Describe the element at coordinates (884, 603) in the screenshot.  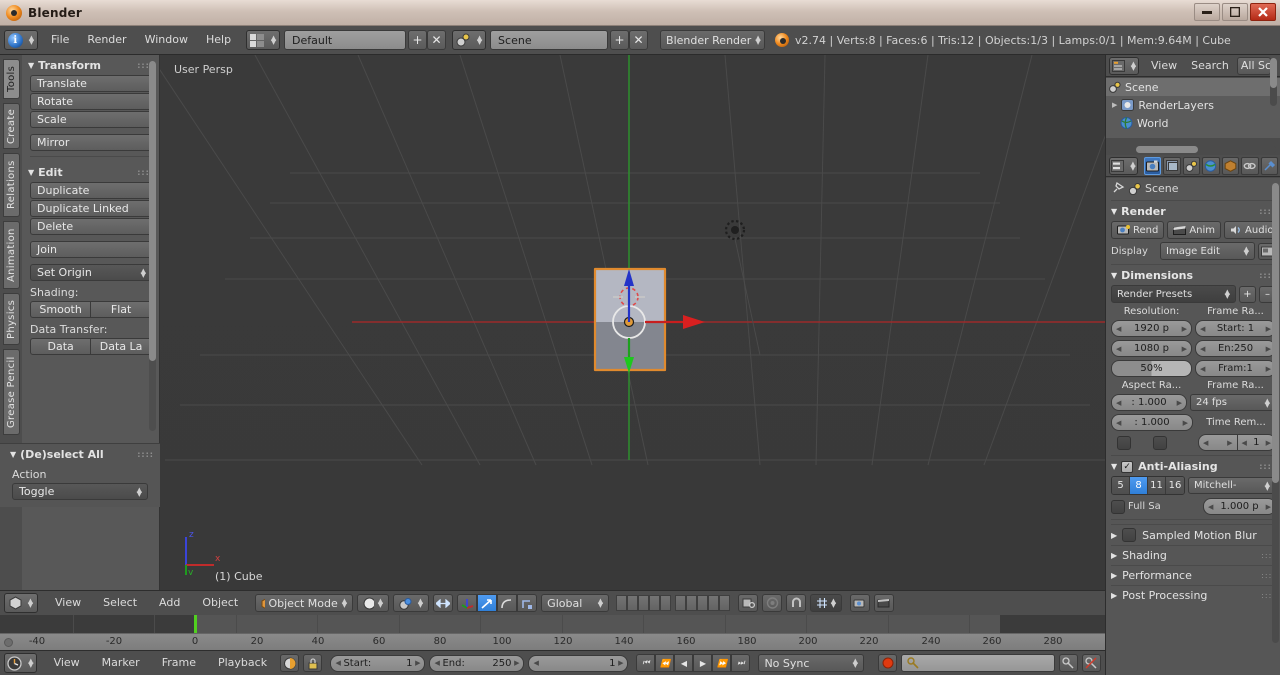
I see `render-opengl-animation-icon` at that location.